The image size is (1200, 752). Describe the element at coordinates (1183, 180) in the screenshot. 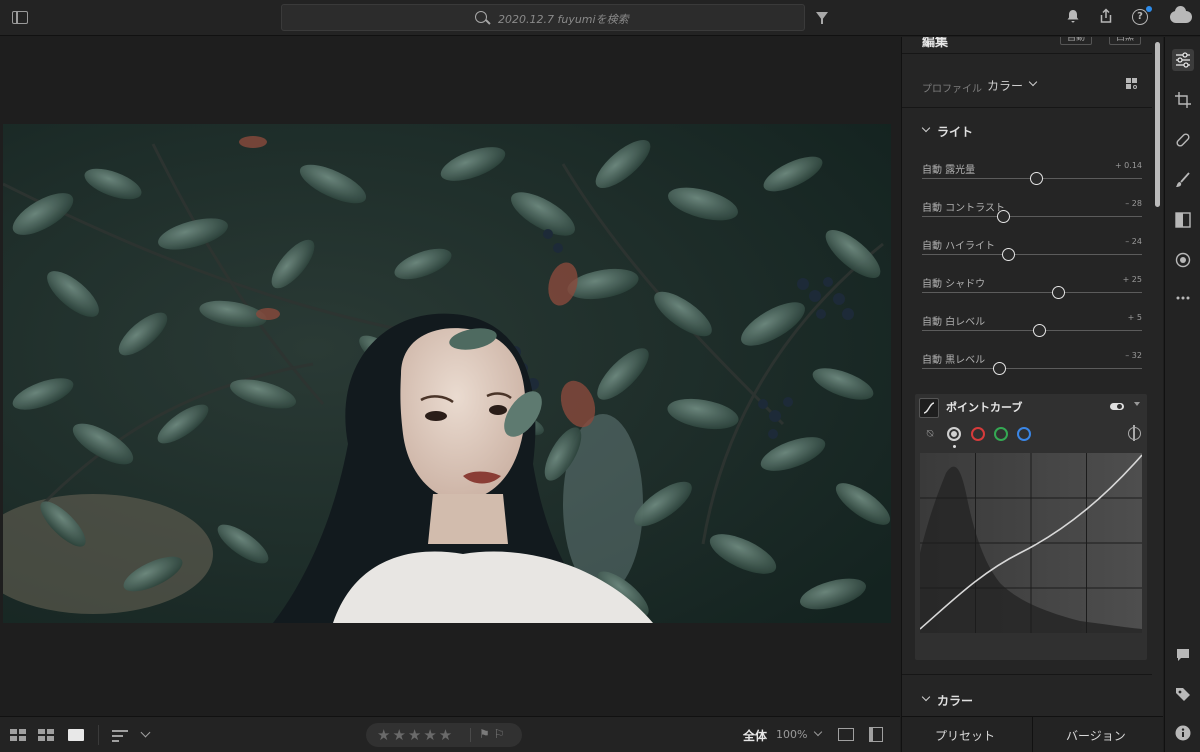

I see `brush-icon` at that location.